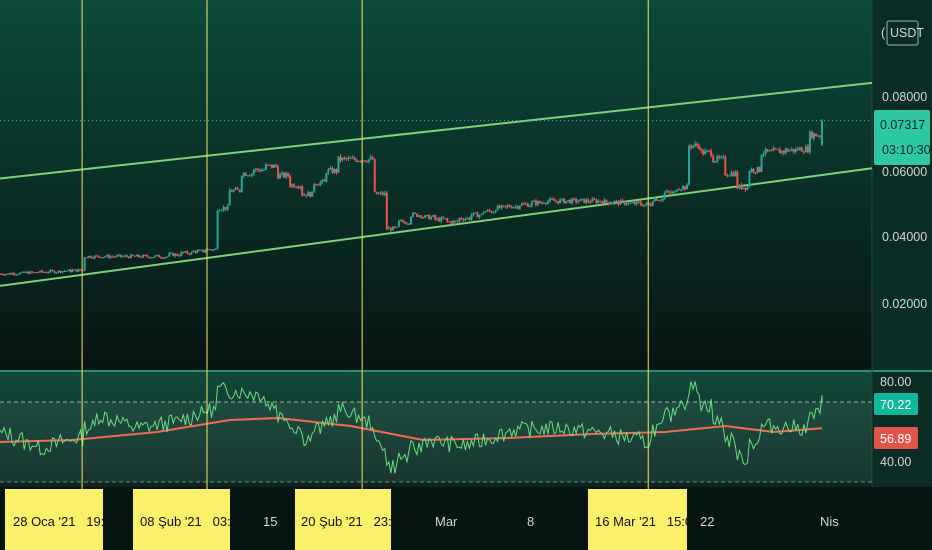  Describe the element at coordinates (902, 137) in the screenshot. I see `last-price-tag: 0.07317 03:10:30` at that location.